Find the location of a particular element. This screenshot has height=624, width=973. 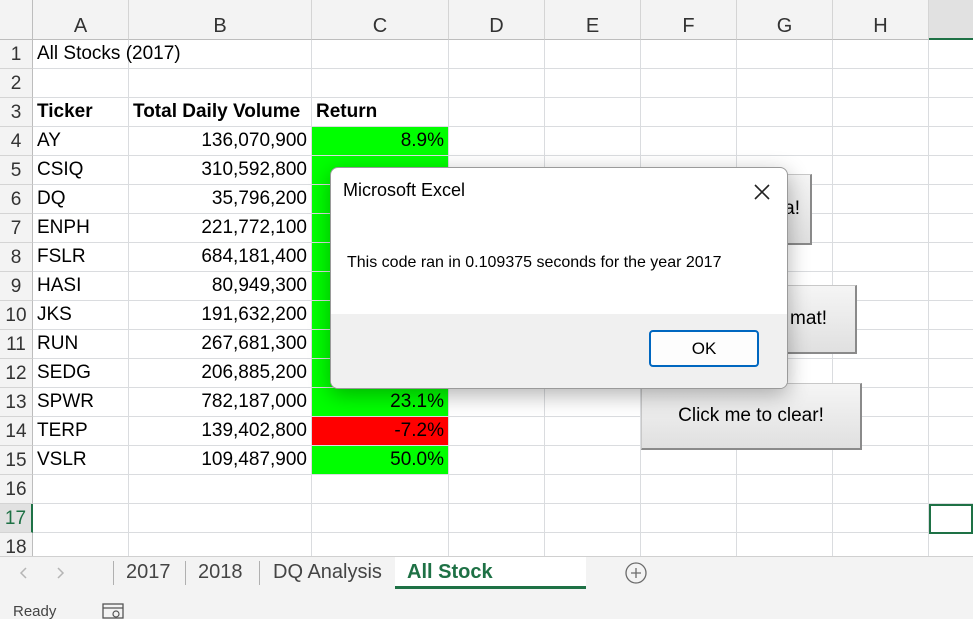

return-cell: 23.1% is located at coordinates (380, 402).